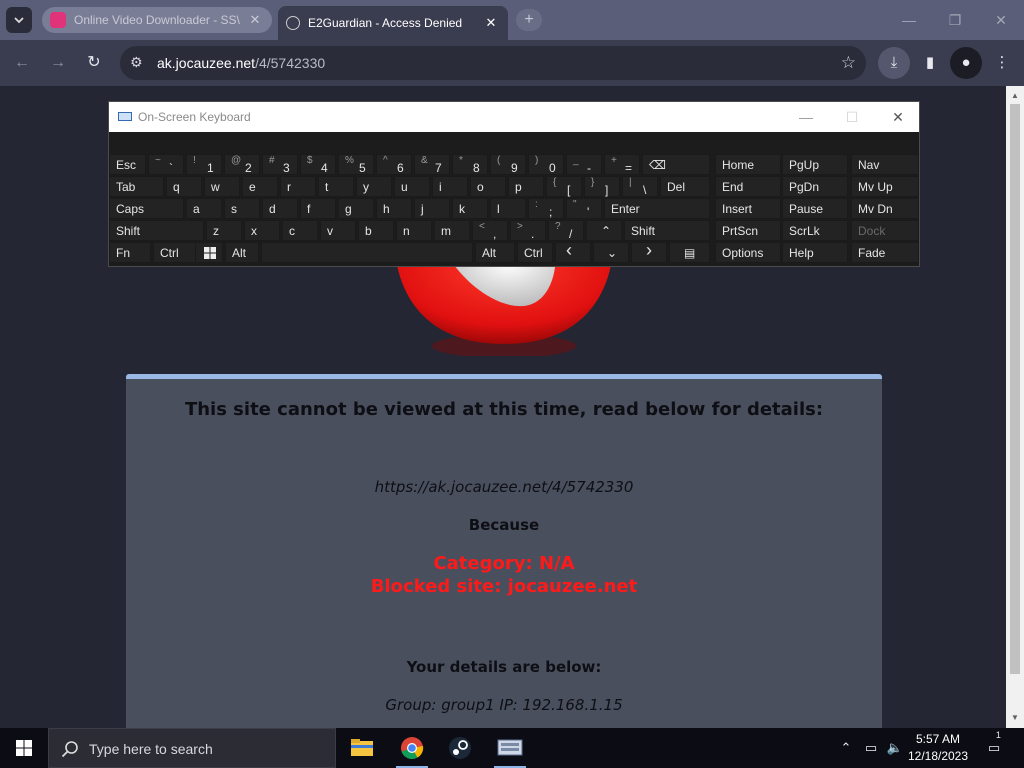 Image resolution: width=1024 pixels, height=768 pixels. I want to click on key-end: End, so click(748, 186).